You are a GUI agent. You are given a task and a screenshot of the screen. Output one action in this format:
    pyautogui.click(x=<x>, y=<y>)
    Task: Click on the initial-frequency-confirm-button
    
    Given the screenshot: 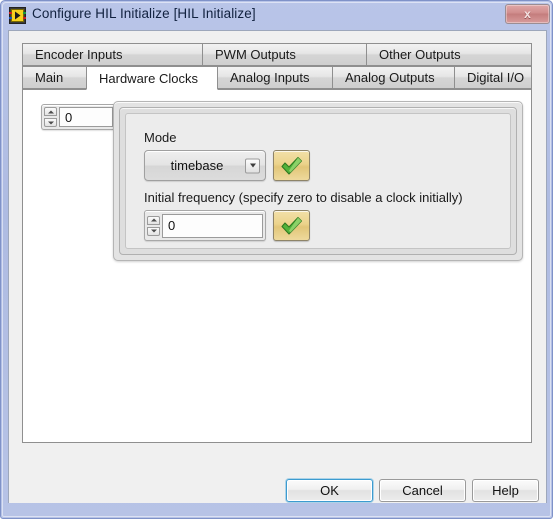 What is the action you would take?
    pyautogui.click(x=291, y=225)
    